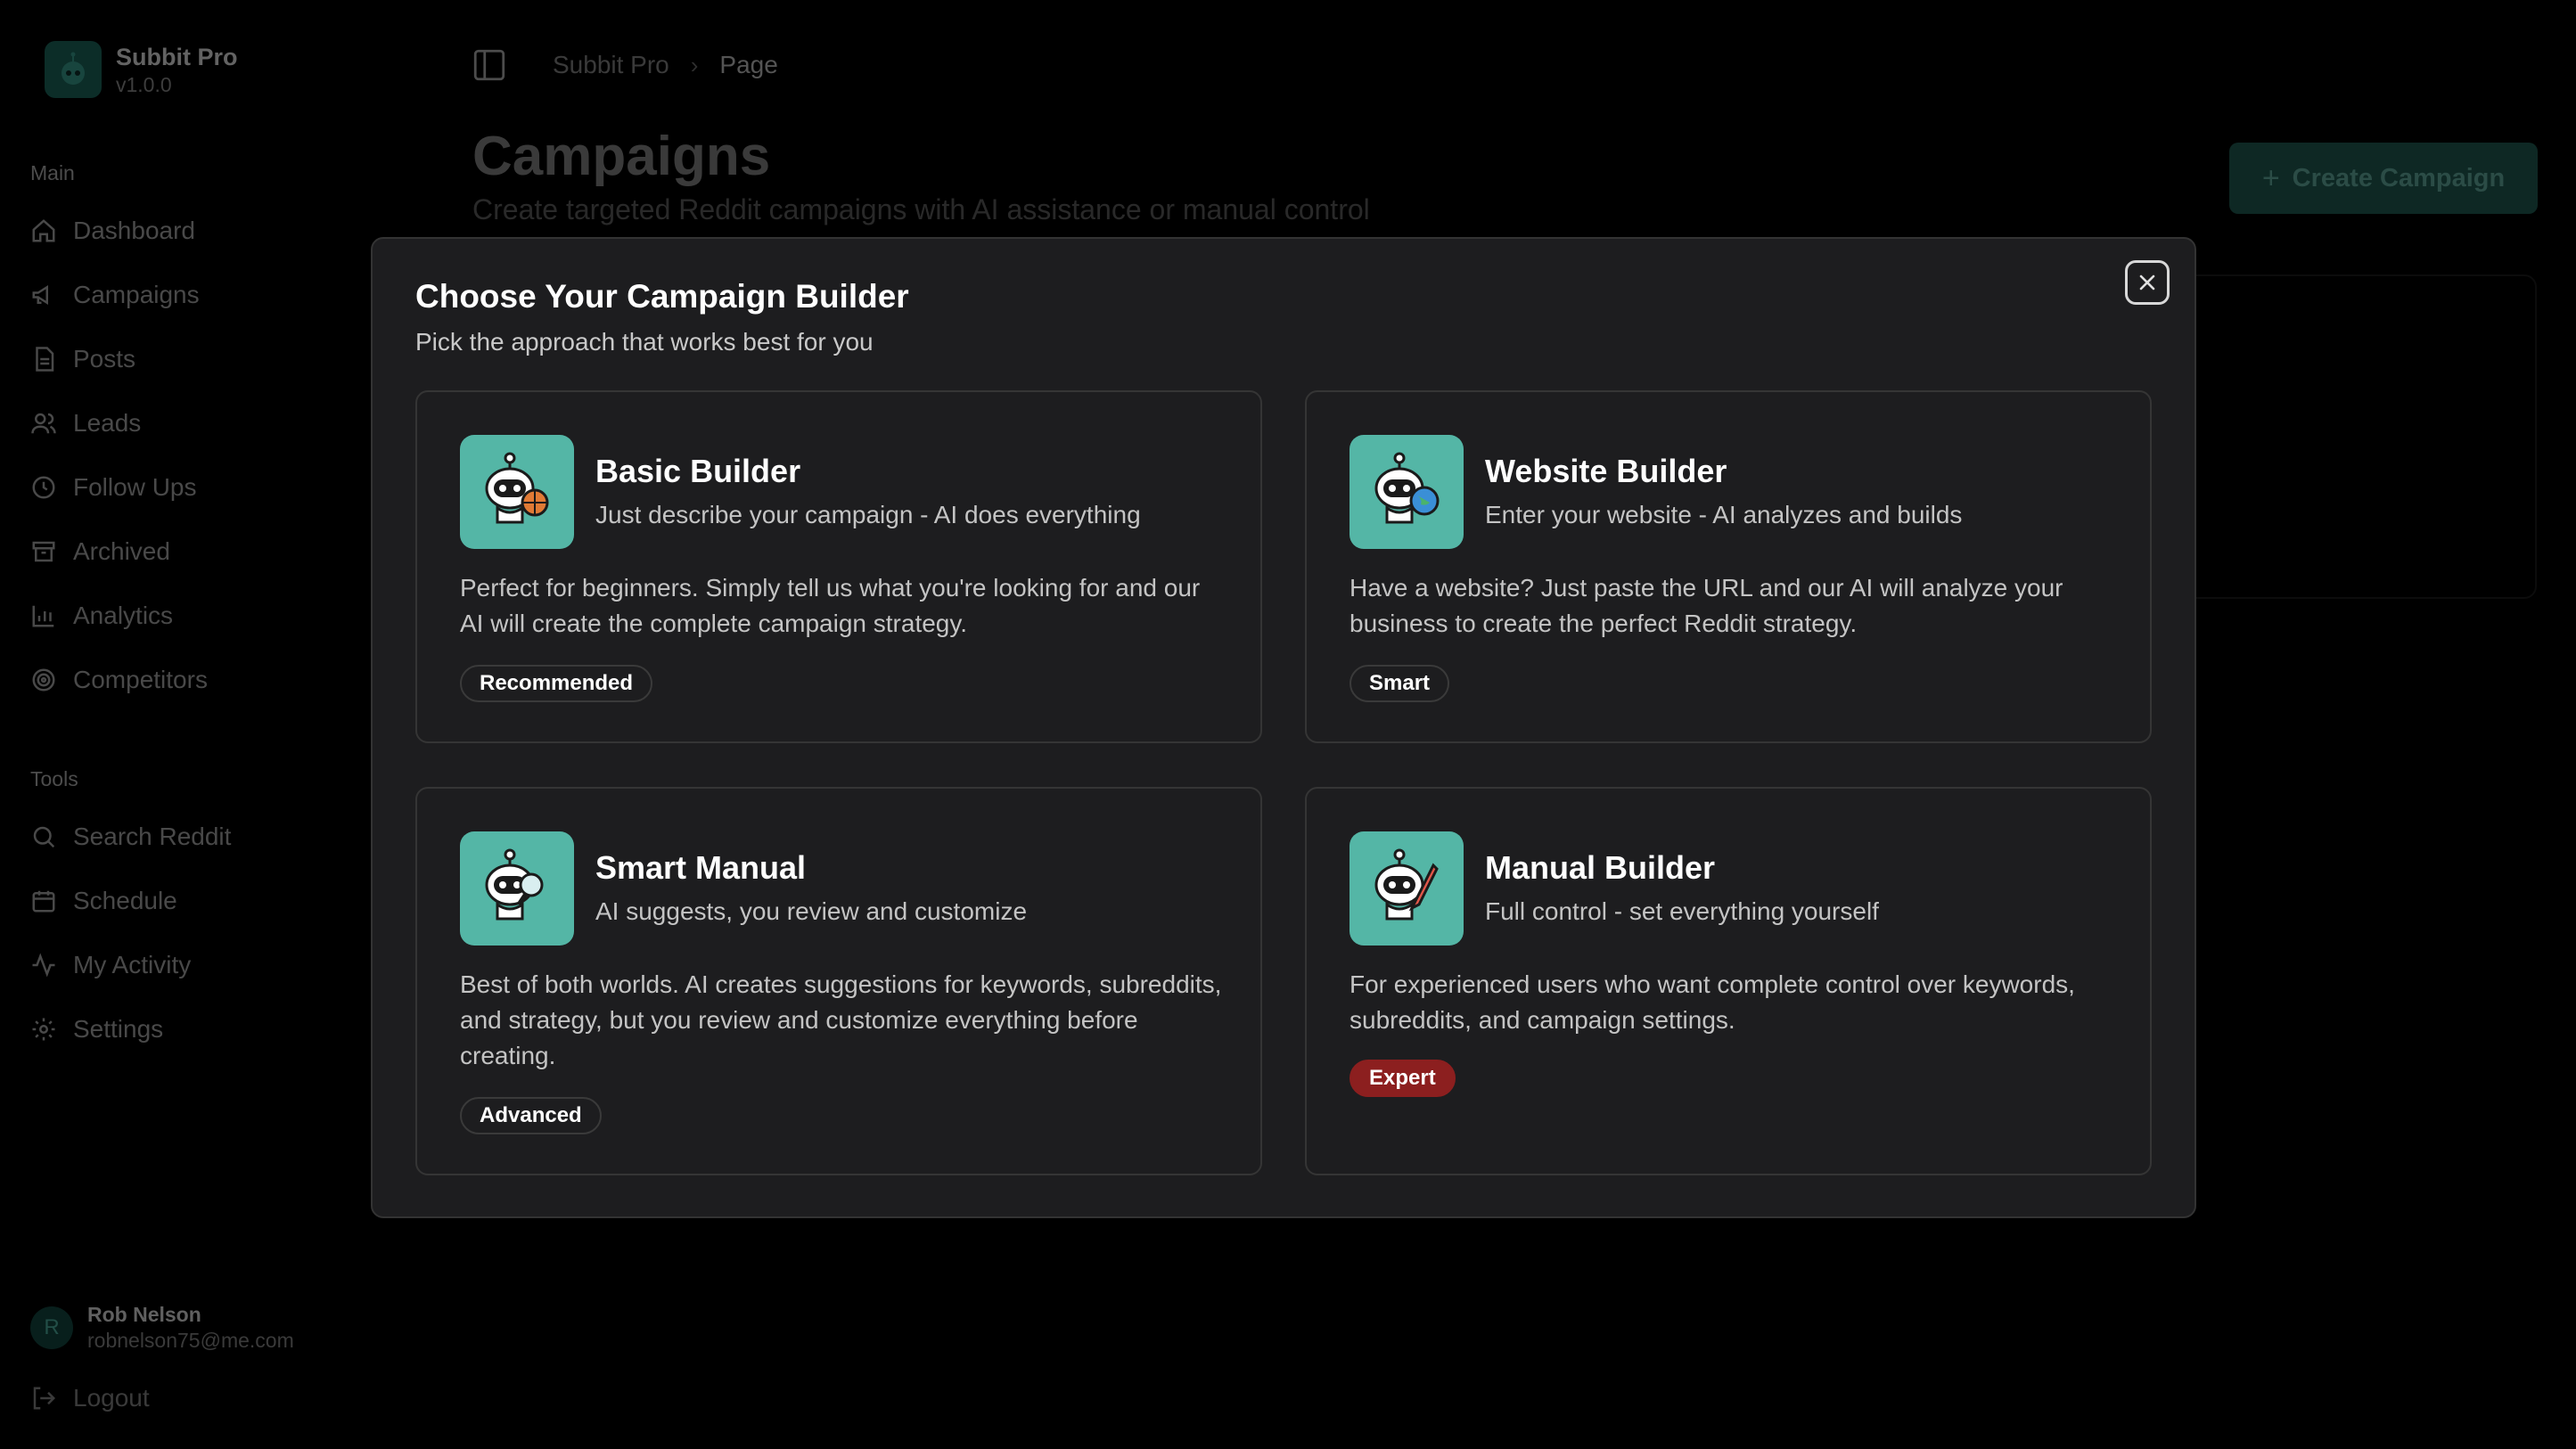 Image resolution: width=2576 pixels, height=1449 pixels. What do you see at coordinates (1682, 911) in the screenshot?
I see `card-tagline: Full control - set everything yourself` at bounding box center [1682, 911].